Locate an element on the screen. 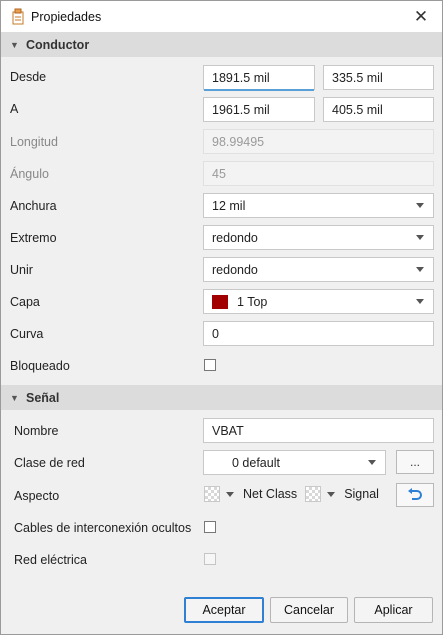 This screenshot has height=635, width=443. clase-red-select: 0 default is located at coordinates (294, 462).